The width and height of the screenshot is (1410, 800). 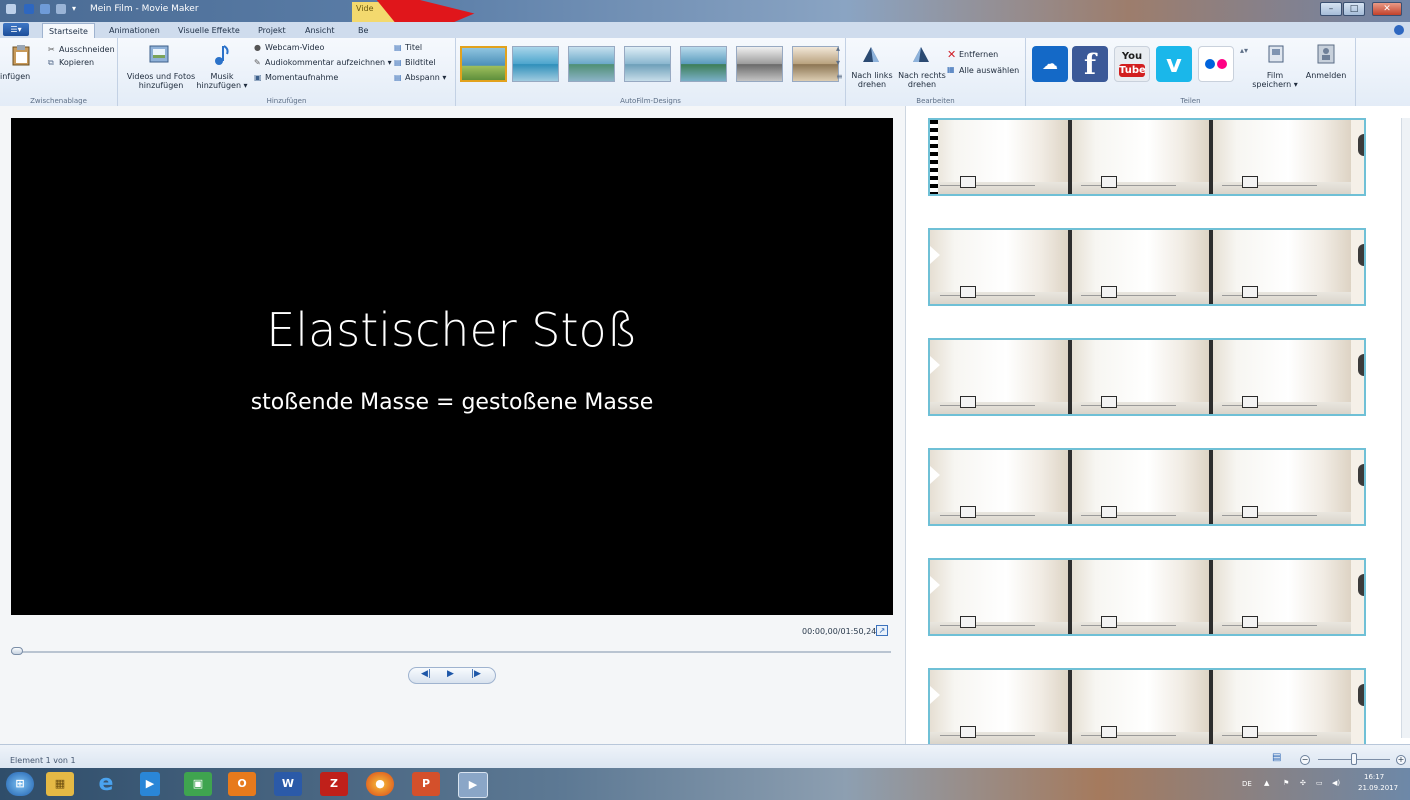 I want to click on firefox-icon: ●, so click(x=380, y=784).